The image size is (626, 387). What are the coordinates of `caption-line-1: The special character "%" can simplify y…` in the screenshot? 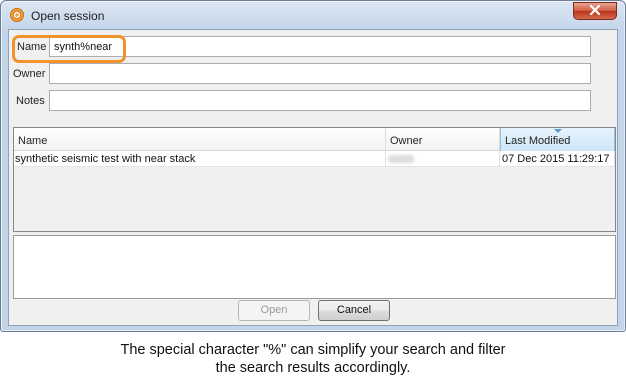 It's located at (313, 350).